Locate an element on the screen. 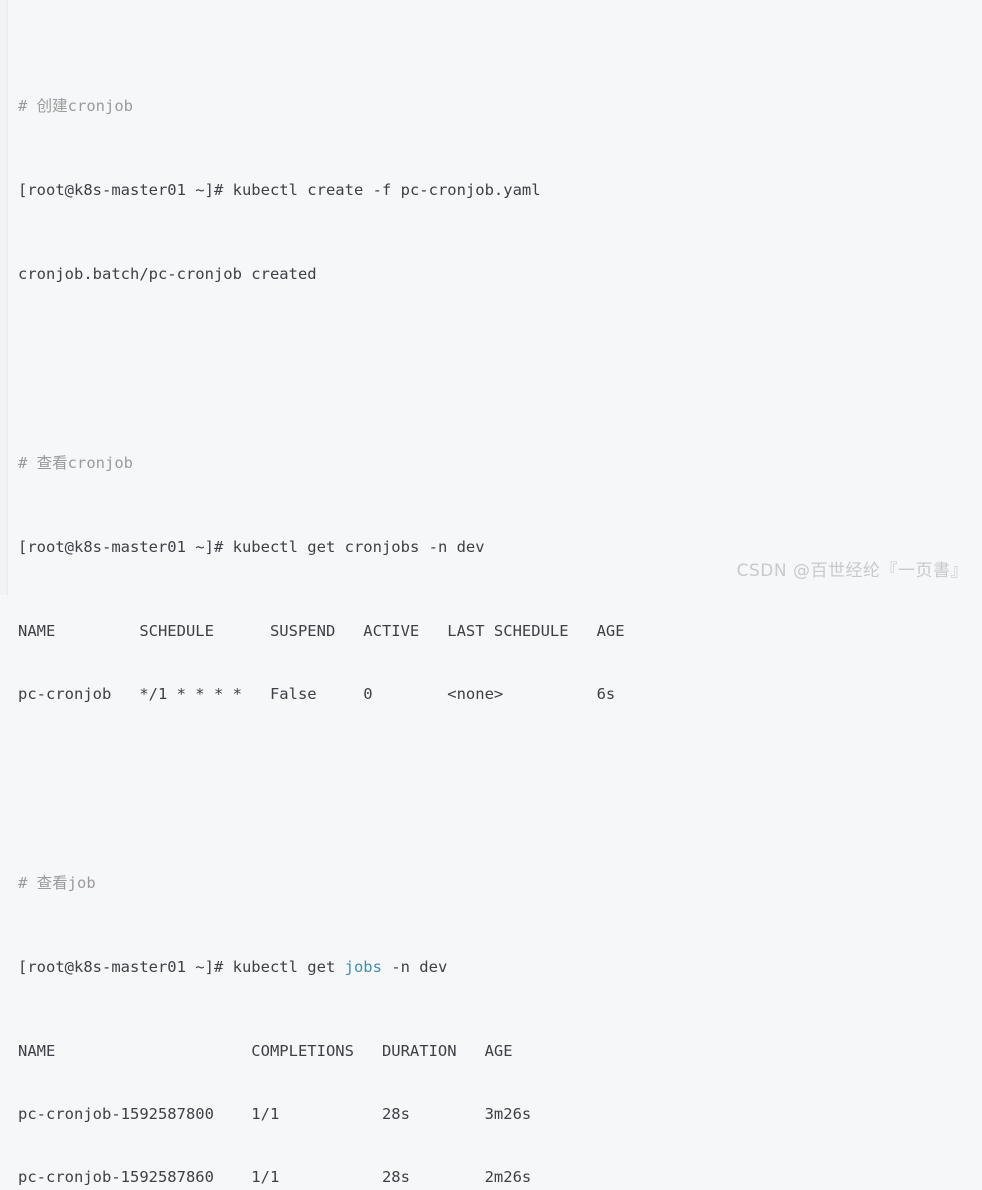  comment-get-job: # 查看job is located at coordinates (57, 883).